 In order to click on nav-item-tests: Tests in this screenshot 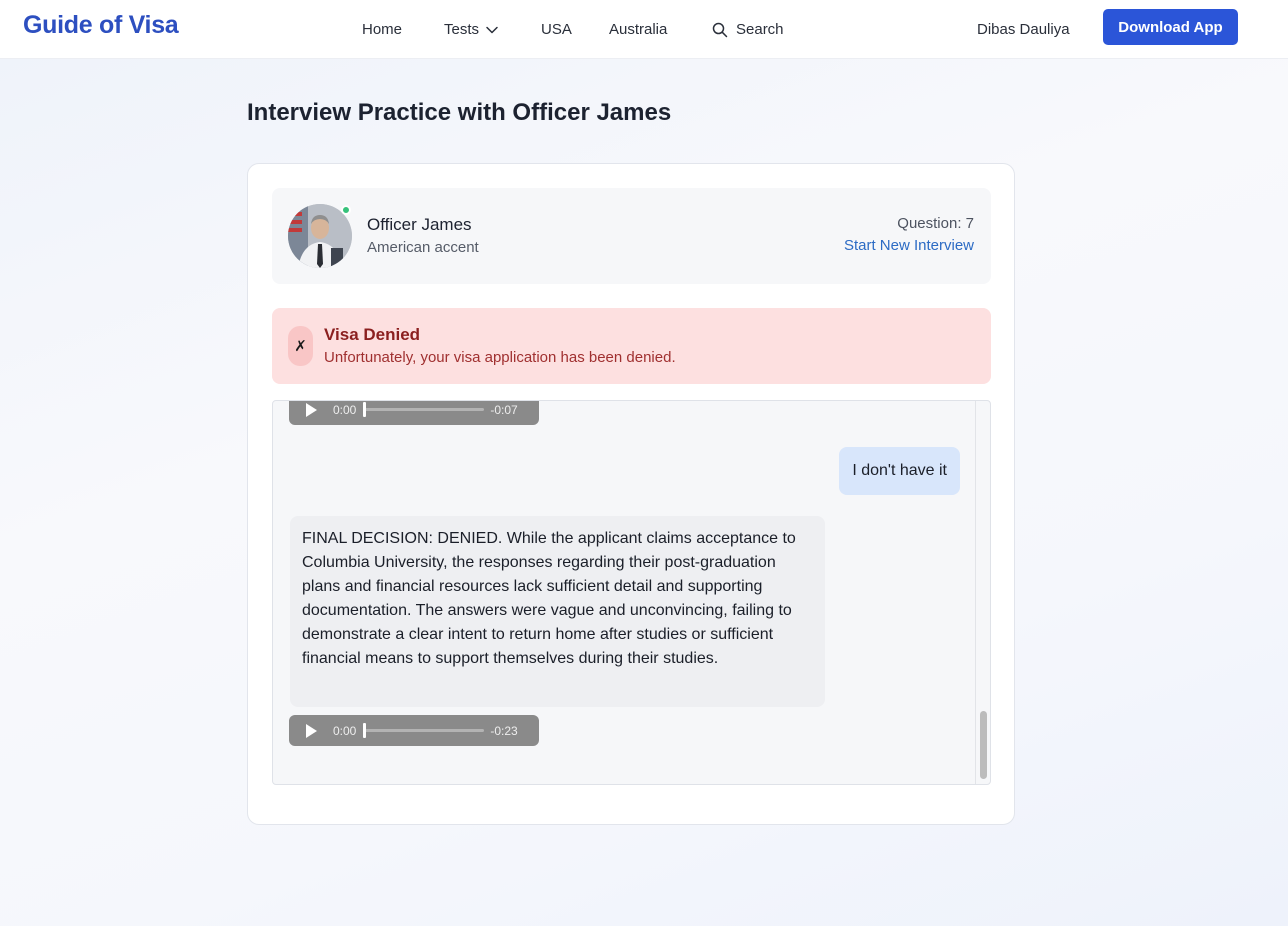, I will do `click(471, 29)`.